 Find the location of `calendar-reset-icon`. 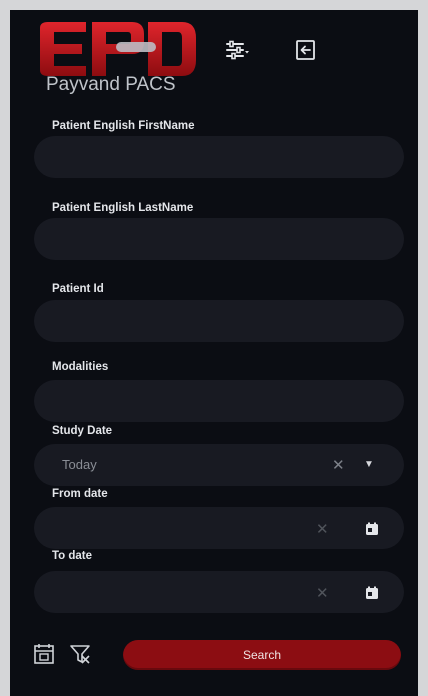

calendar-reset-icon is located at coordinates (44, 654).